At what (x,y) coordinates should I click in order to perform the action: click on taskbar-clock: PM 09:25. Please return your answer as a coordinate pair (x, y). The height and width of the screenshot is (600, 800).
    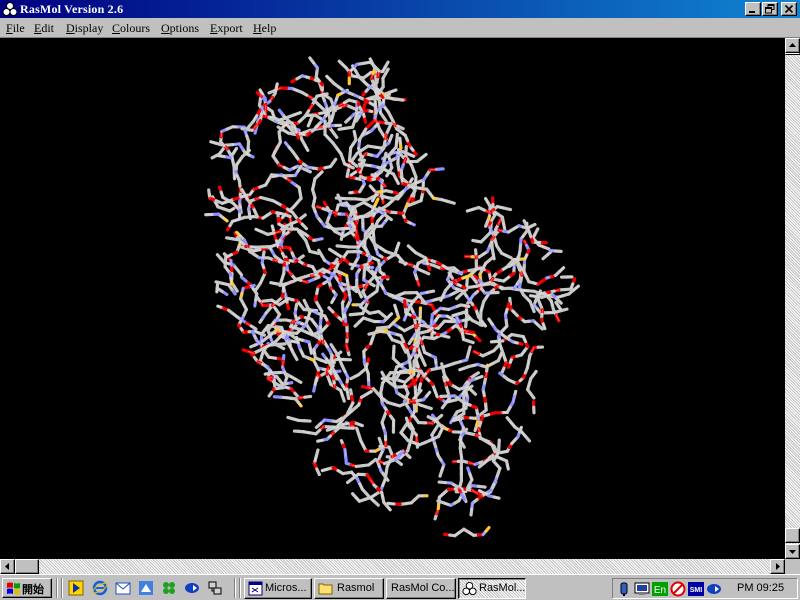
    Looking at the image, I should click on (760, 588).